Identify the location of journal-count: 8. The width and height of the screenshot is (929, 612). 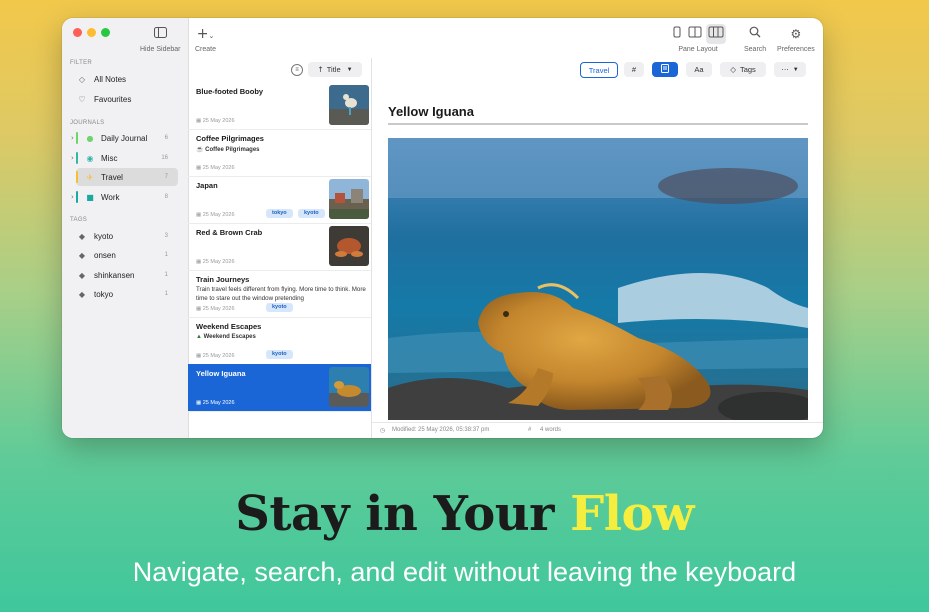
(166, 197).